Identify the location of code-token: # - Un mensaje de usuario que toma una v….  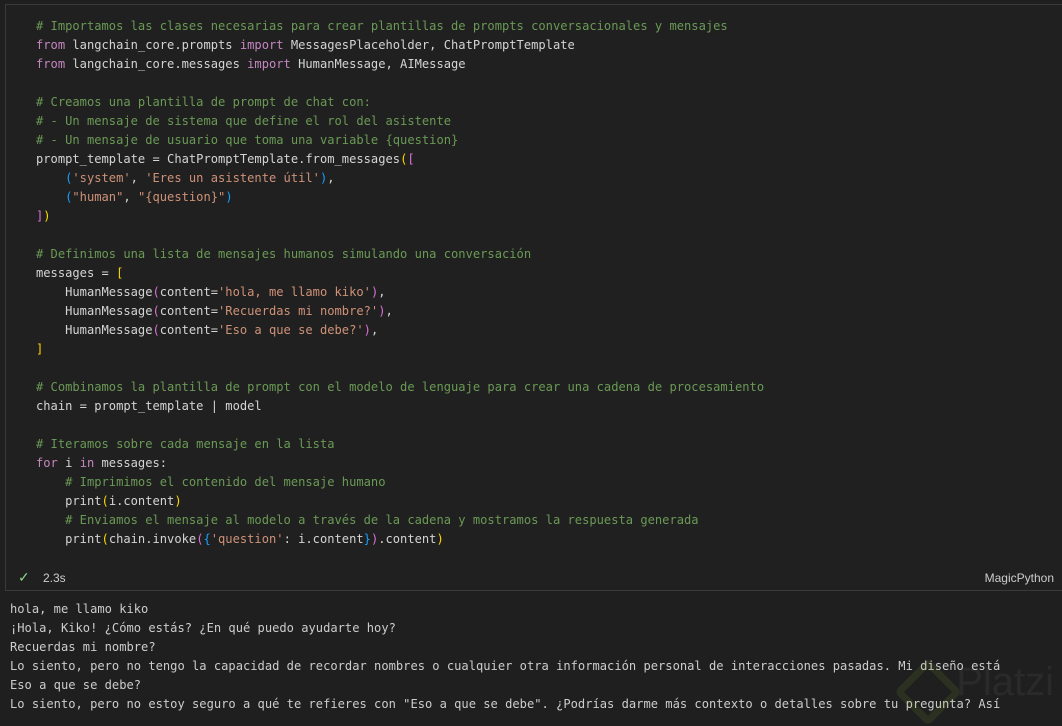
(247, 140).